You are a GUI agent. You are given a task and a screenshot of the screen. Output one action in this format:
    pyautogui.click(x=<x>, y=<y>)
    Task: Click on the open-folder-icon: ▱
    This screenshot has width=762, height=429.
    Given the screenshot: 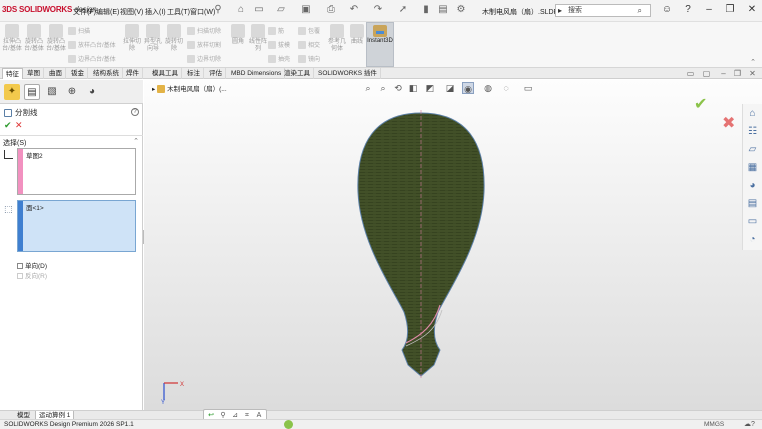 What is the action you would take?
    pyautogui.click(x=281, y=10)
    